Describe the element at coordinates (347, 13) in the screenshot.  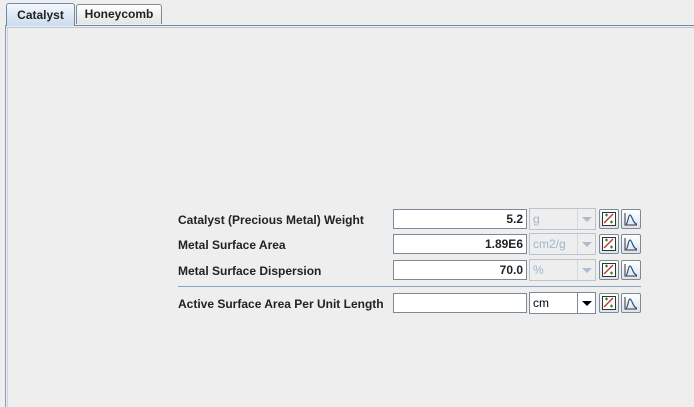
I see `tab-strip: Catalyst Honeycomb` at that location.